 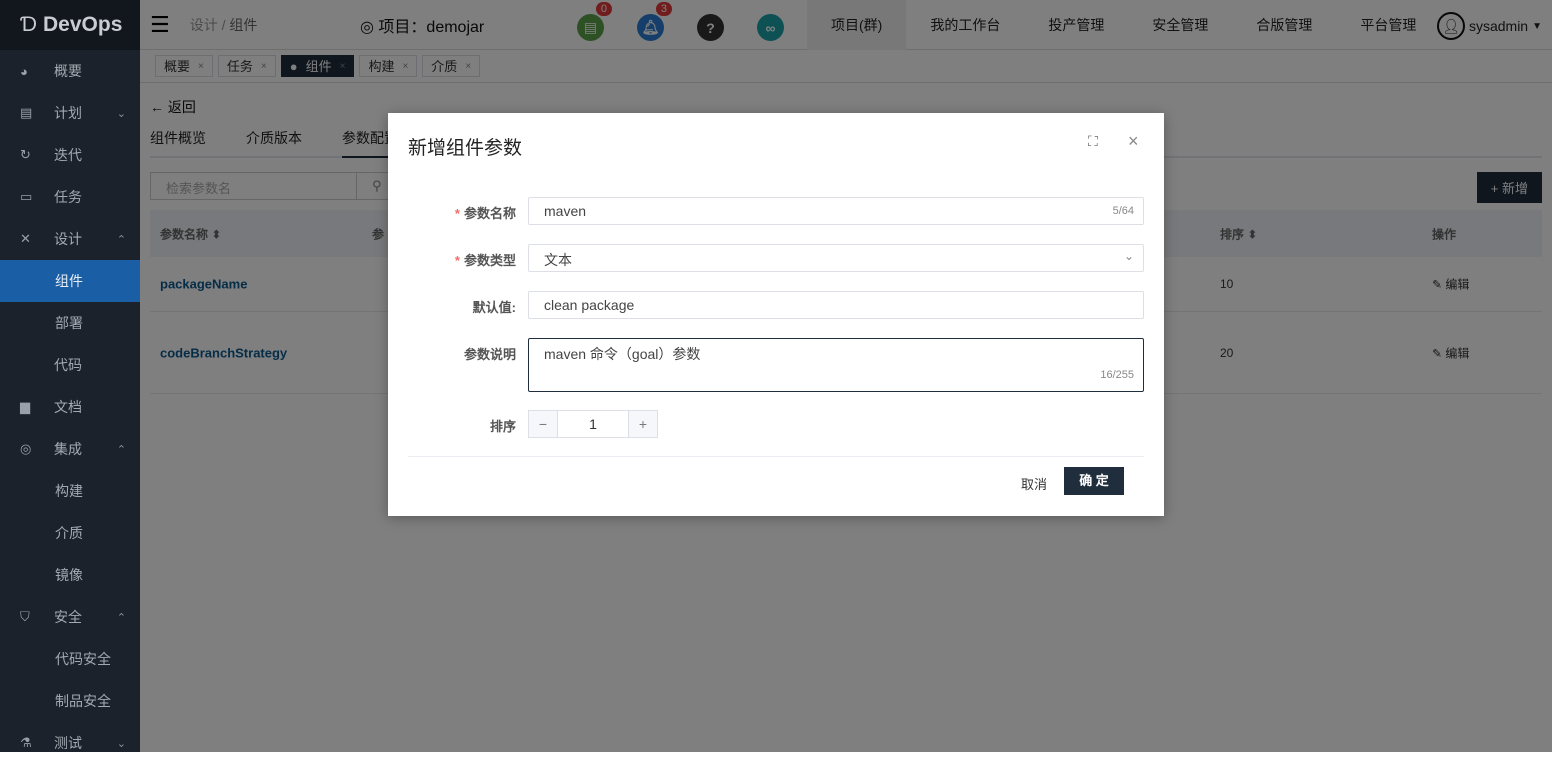 I want to click on sidebar-item-label: 代码, so click(x=68, y=365).